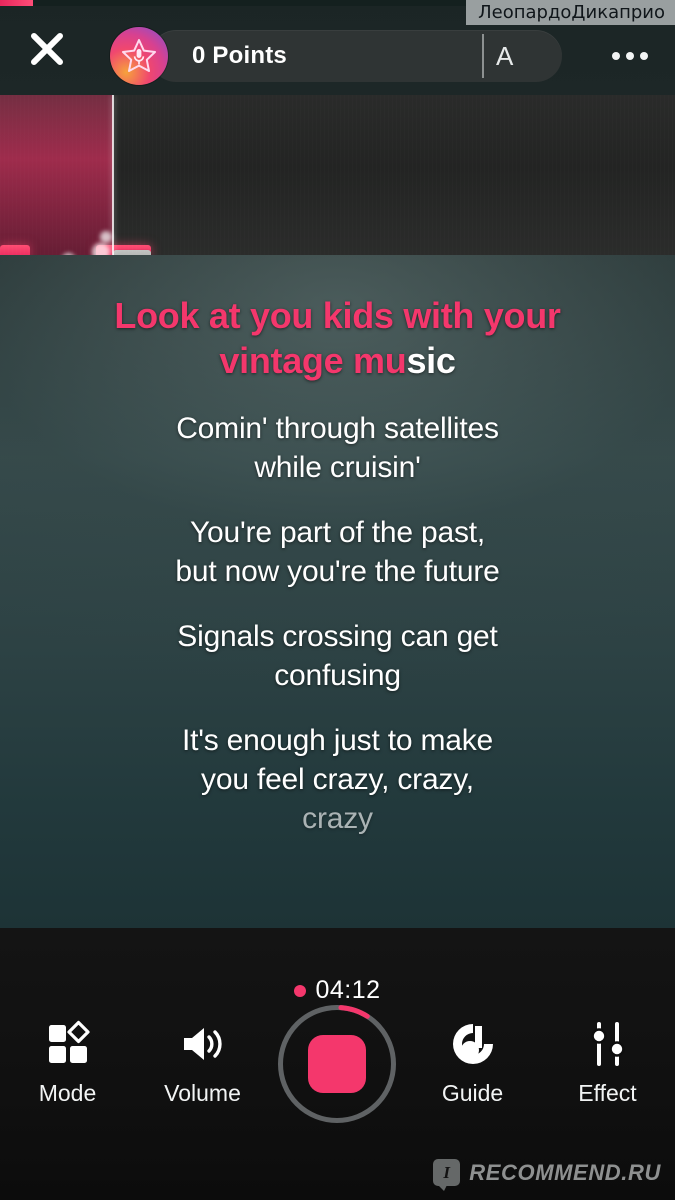 Image resolution: width=675 pixels, height=1200 pixels. I want to click on lyric-sung-text: Look at you kids with your, so click(337, 315).